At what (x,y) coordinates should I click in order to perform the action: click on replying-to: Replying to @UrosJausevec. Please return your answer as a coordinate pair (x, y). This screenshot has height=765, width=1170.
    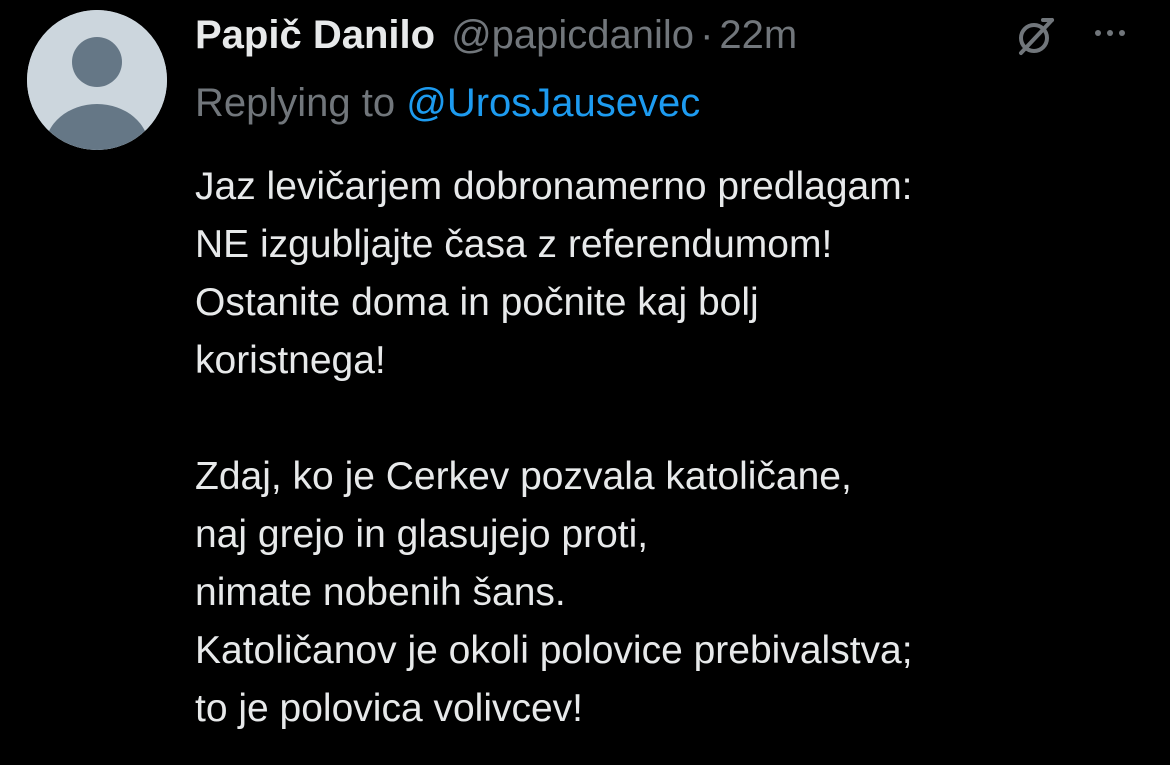
    Looking at the image, I should click on (447, 103).